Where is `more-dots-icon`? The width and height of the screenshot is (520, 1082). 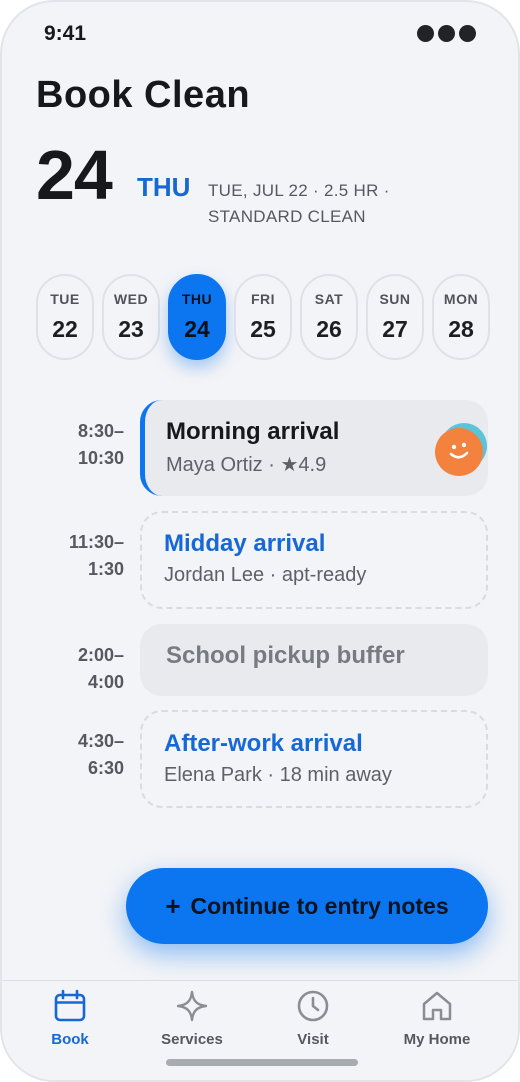 more-dots-icon is located at coordinates (446, 33).